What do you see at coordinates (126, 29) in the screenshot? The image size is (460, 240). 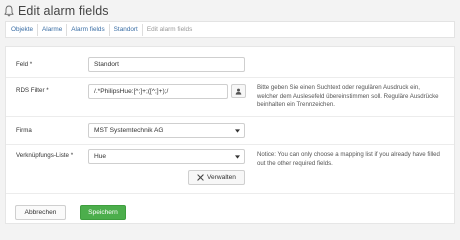 I see `breadcrumb-item-standort: Standort` at bounding box center [126, 29].